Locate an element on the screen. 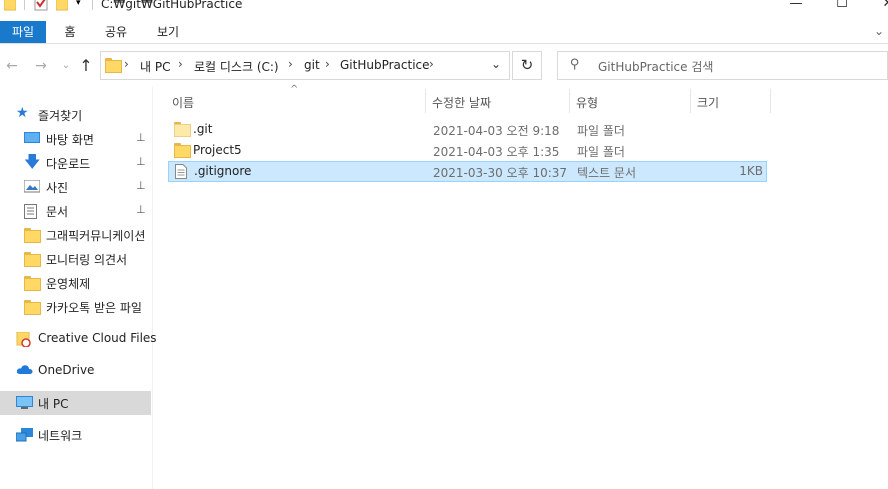  new-folder-icon is located at coordinates (62, 5).